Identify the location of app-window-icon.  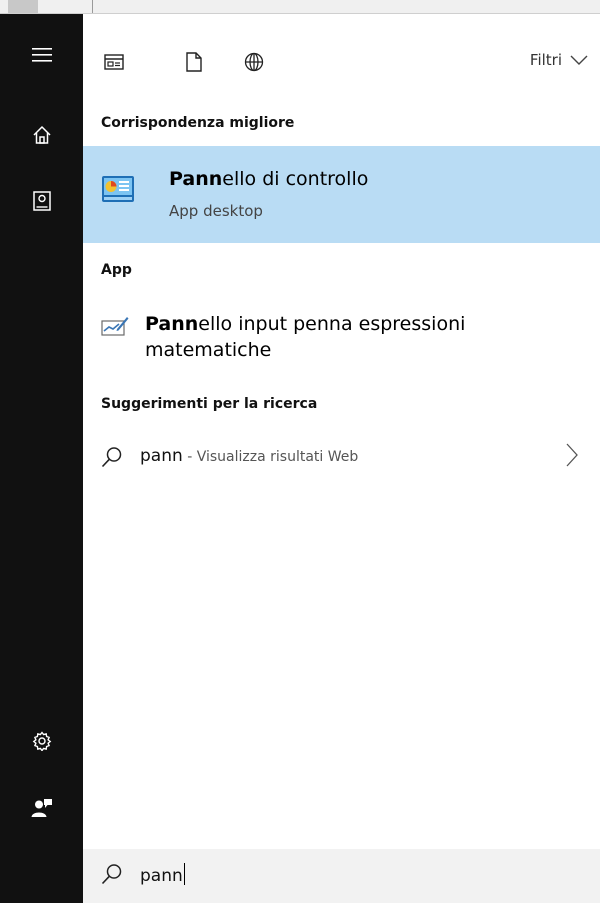
(114, 62).